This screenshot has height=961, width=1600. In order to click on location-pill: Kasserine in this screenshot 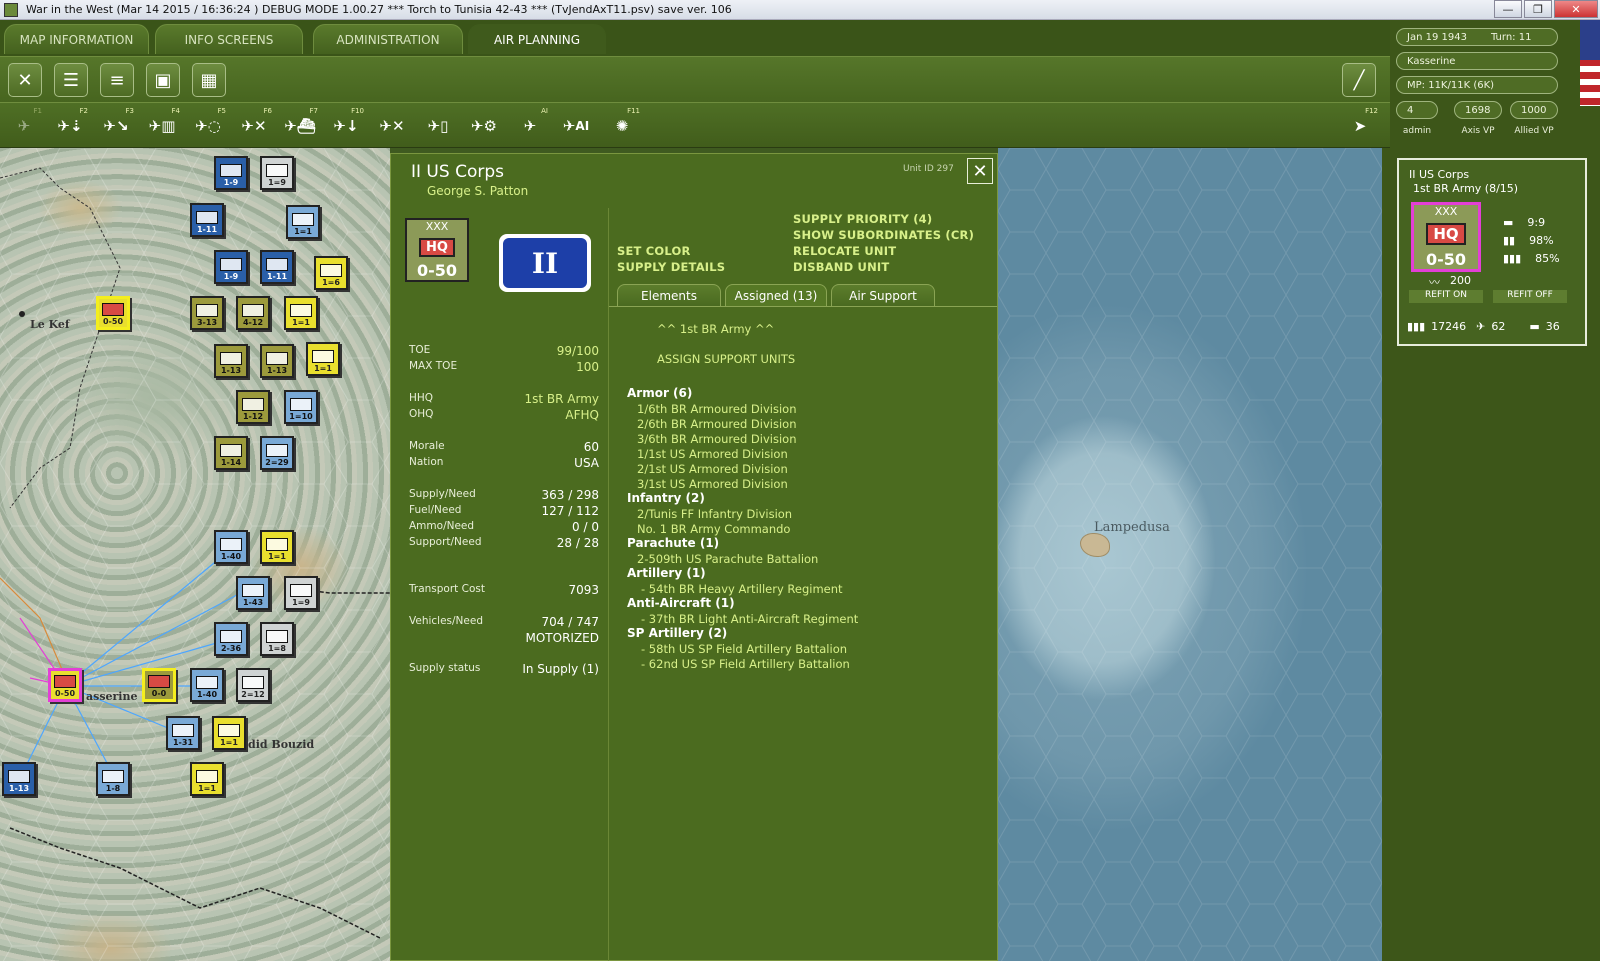, I will do `click(1477, 61)`.